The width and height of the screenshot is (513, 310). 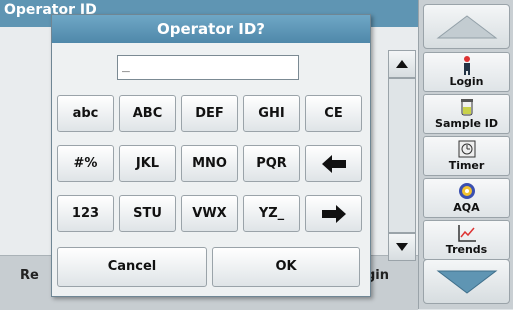 I want to click on key-GHI: GHI, so click(x=271, y=113).